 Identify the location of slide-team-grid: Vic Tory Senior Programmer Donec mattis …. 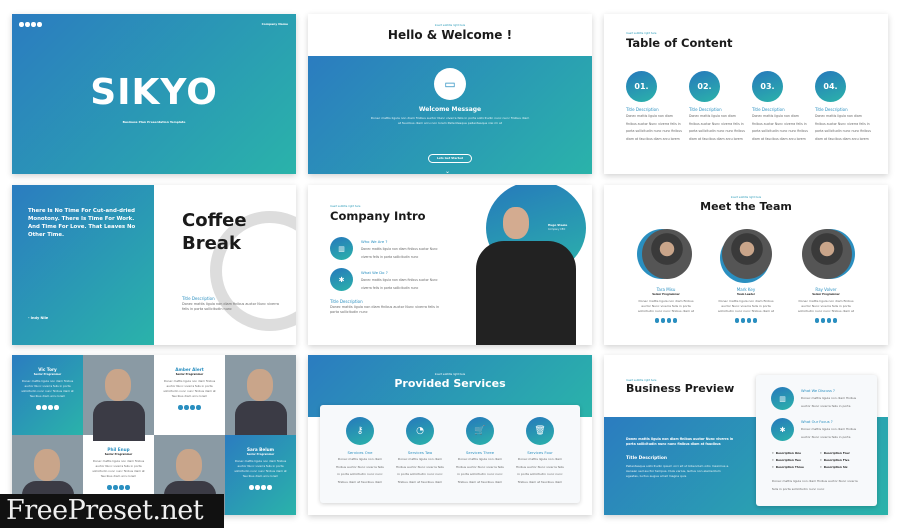
(154, 435).